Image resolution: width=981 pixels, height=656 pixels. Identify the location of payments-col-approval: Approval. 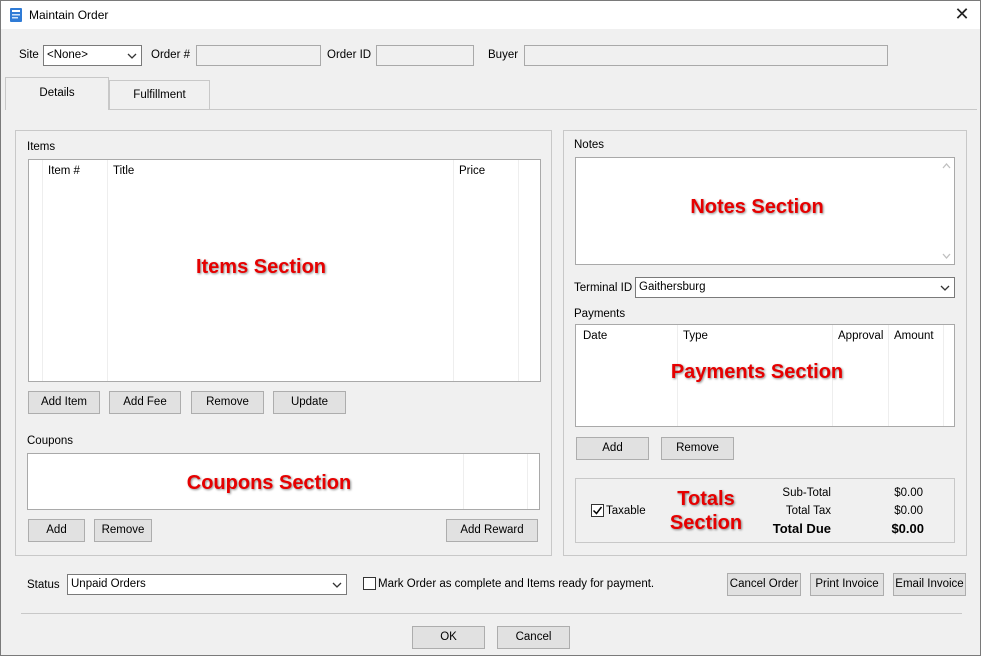
(860, 336).